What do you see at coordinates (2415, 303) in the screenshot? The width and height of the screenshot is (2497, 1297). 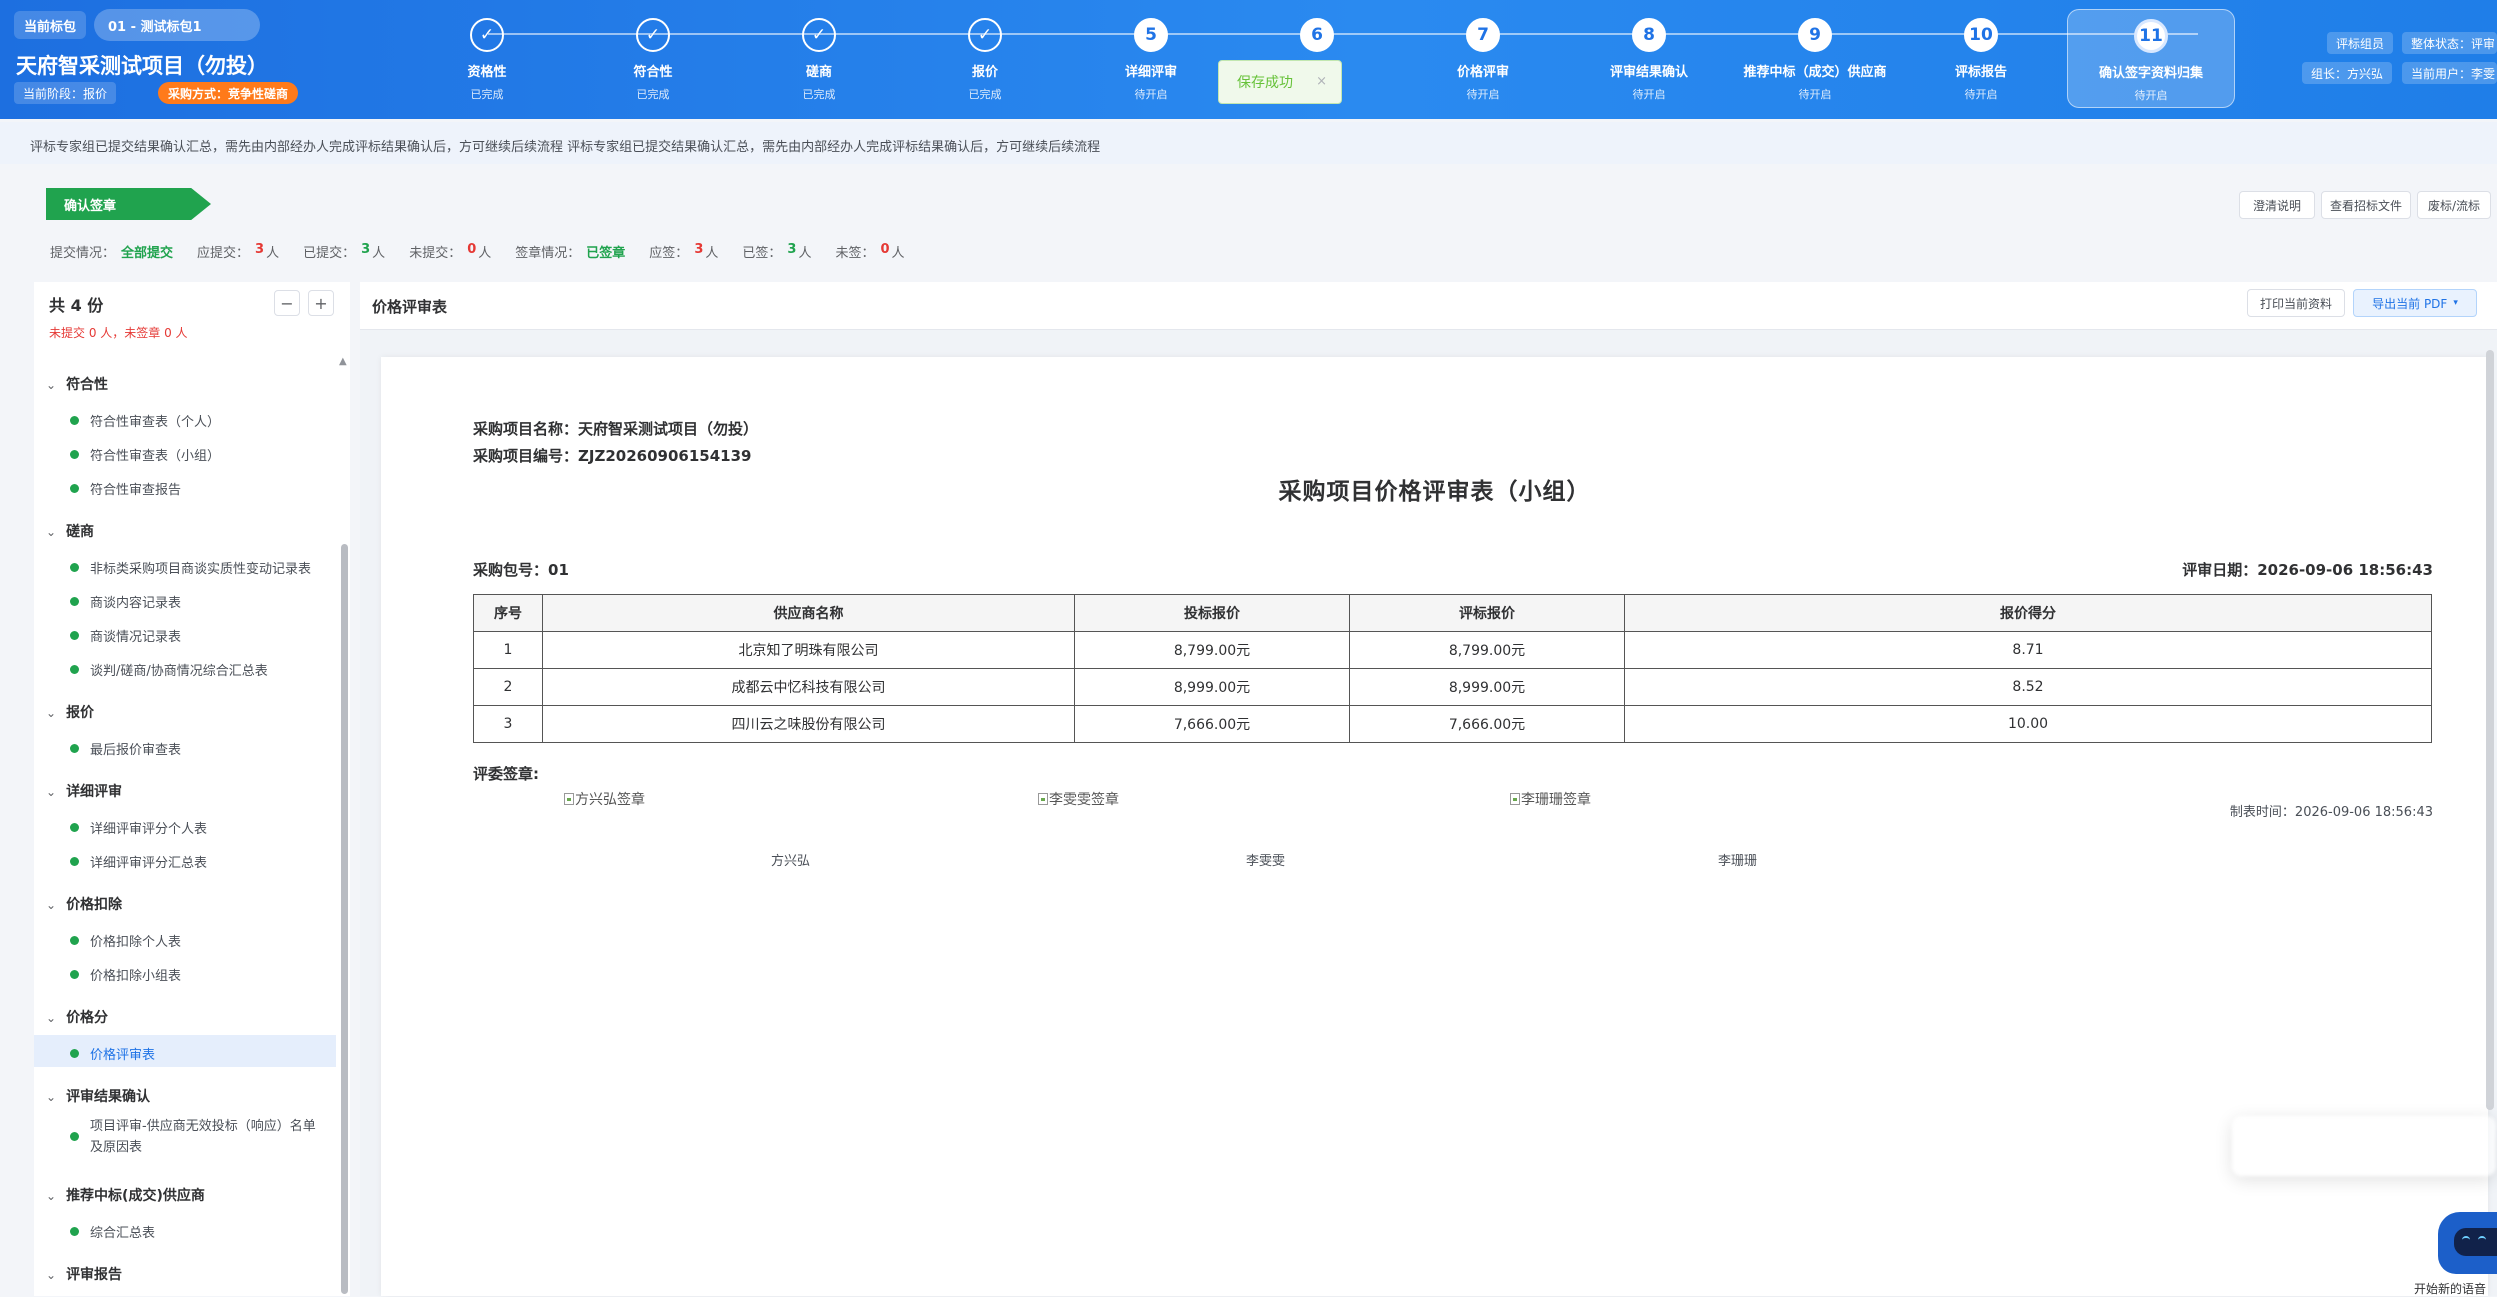 I see `export-pdf-button: 导出当前 PDF ▾` at bounding box center [2415, 303].